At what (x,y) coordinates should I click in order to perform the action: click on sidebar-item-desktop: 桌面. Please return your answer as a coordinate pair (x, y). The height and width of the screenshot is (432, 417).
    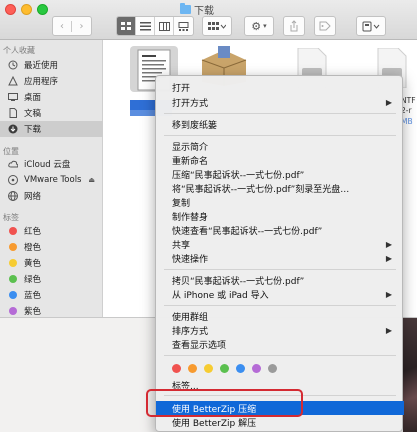
    Looking at the image, I should click on (51, 97).